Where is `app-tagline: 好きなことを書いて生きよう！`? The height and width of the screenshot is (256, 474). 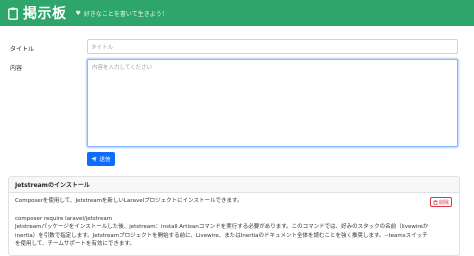
app-tagline: 好きなことを書いて生きよう！ is located at coordinates (125, 14).